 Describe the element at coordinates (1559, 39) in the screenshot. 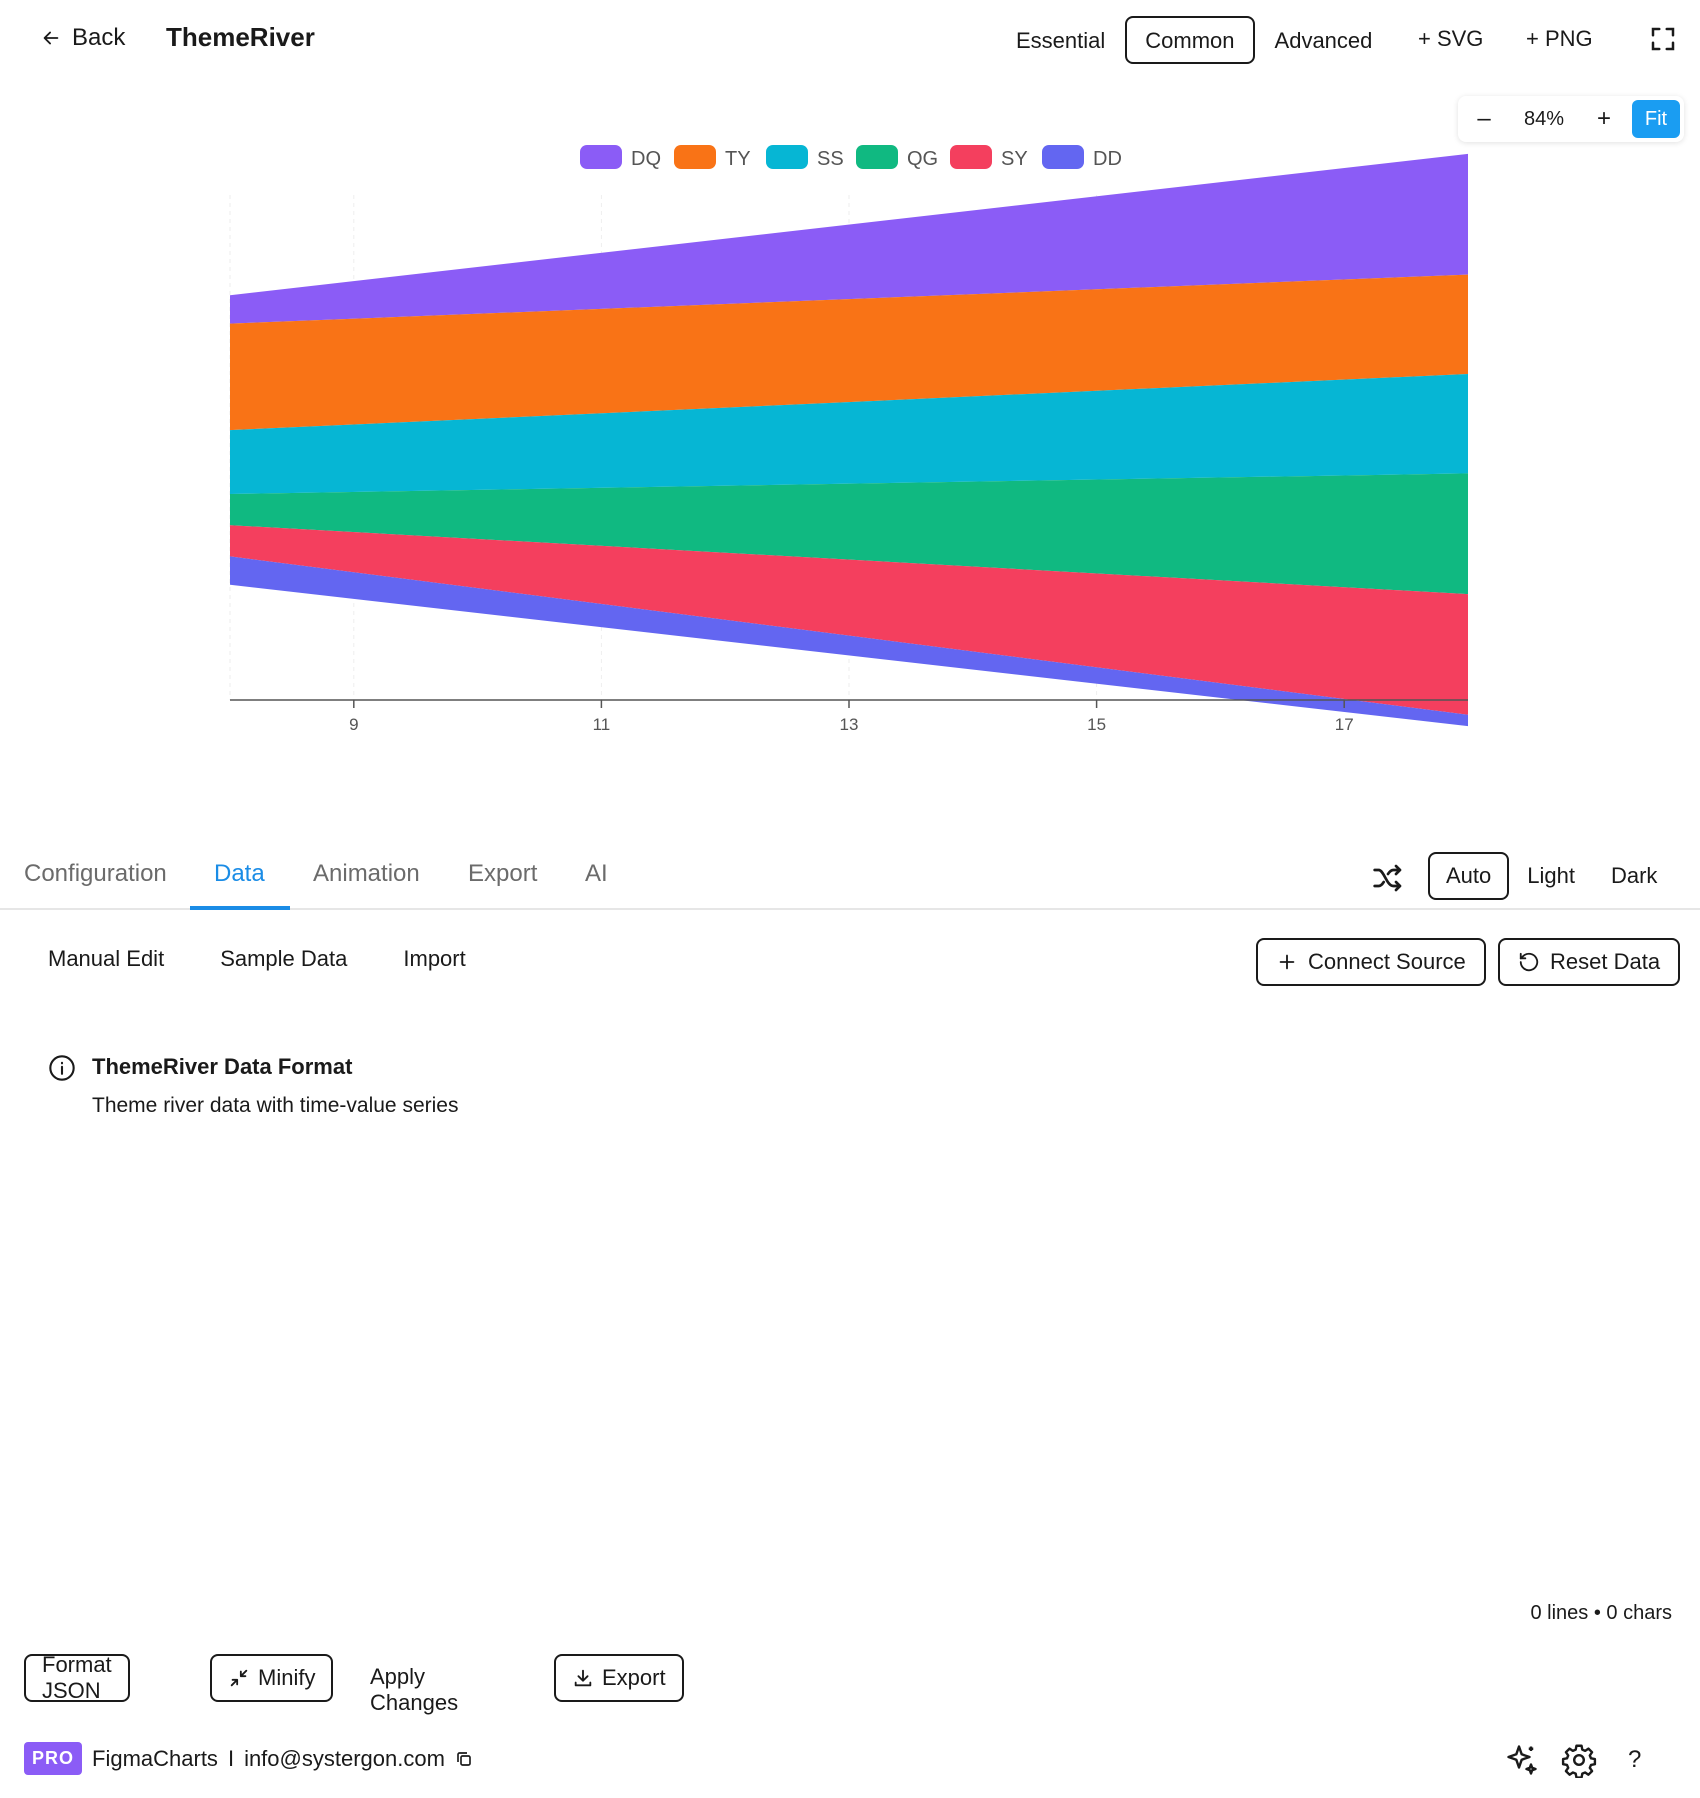

I see `add-png-button: + PNG` at that location.